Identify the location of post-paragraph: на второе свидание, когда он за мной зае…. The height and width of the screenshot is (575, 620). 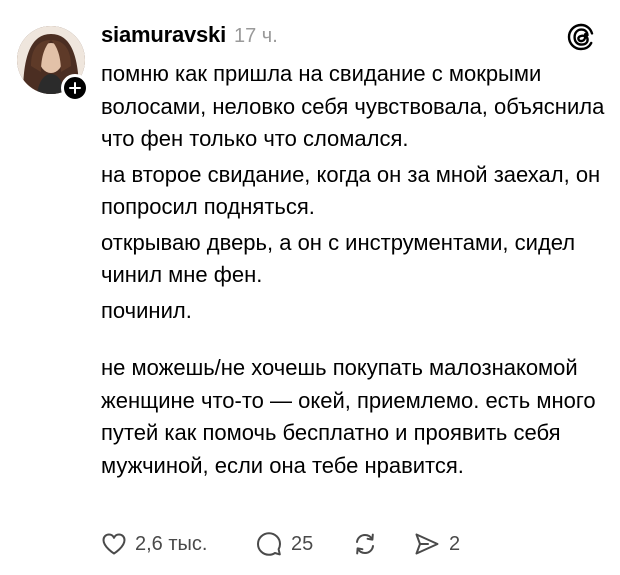
(351, 190).